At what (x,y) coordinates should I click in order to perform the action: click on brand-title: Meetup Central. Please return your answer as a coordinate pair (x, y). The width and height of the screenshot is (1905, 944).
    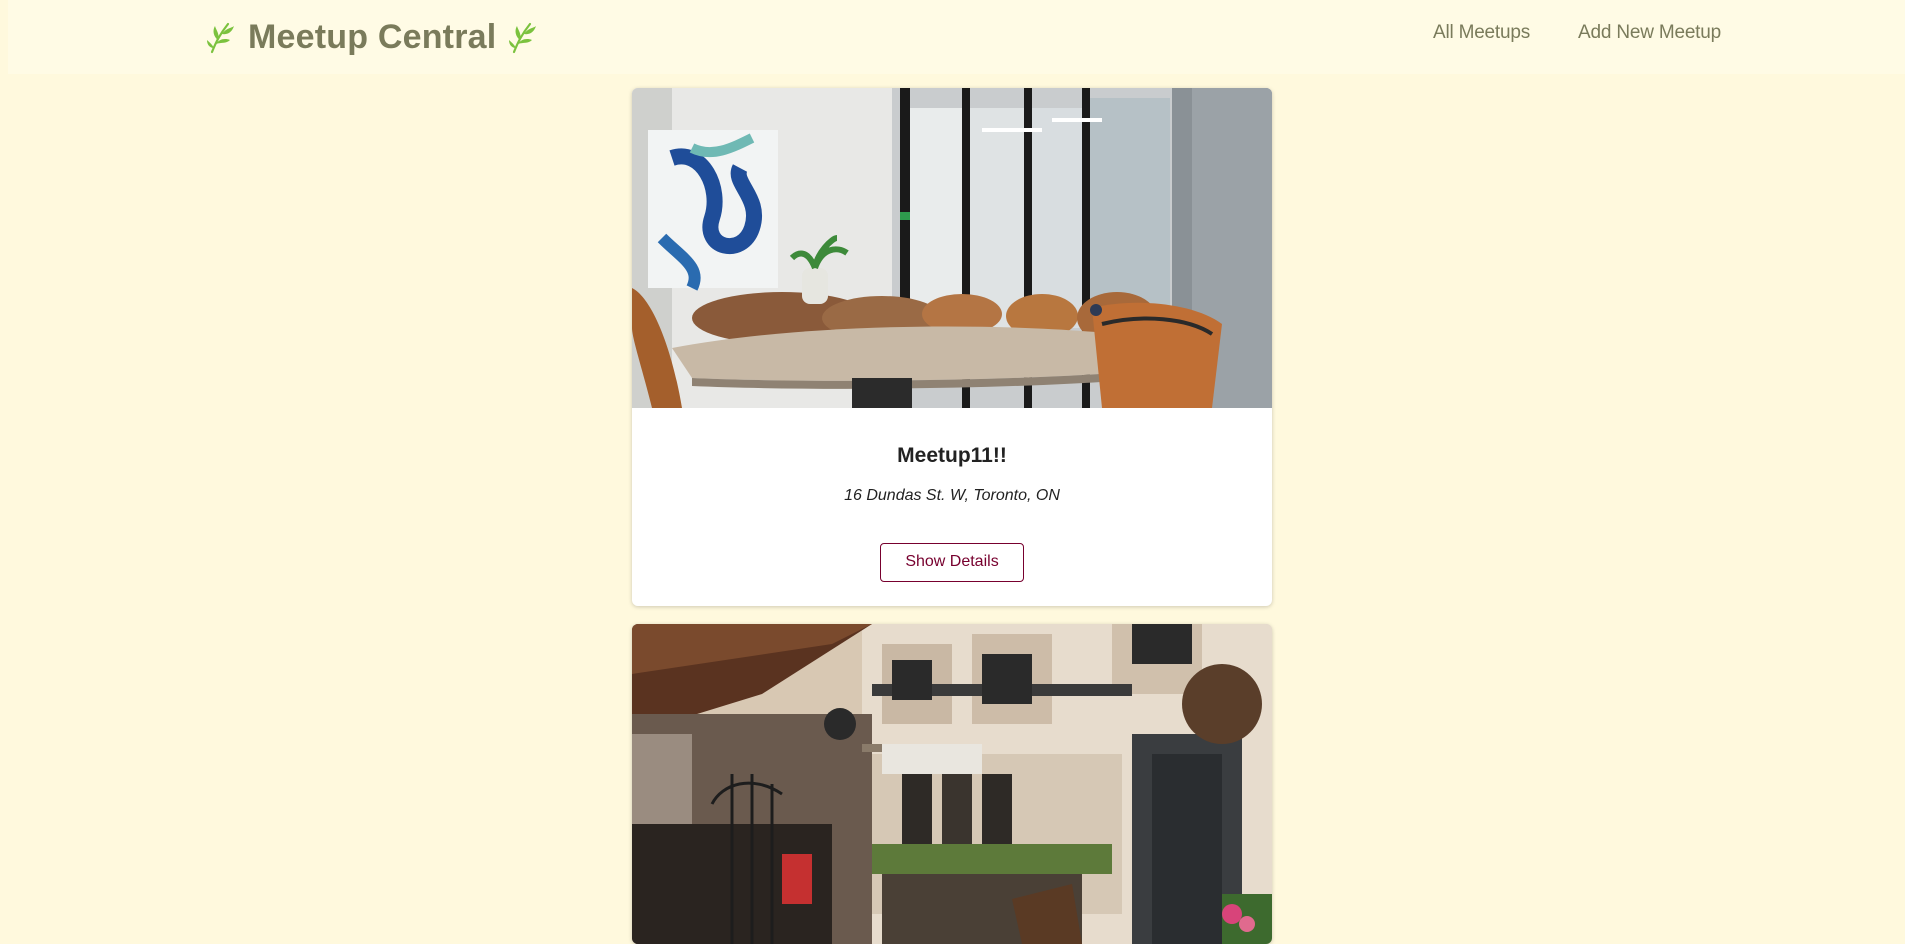
    Looking at the image, I should click on (372, 36).